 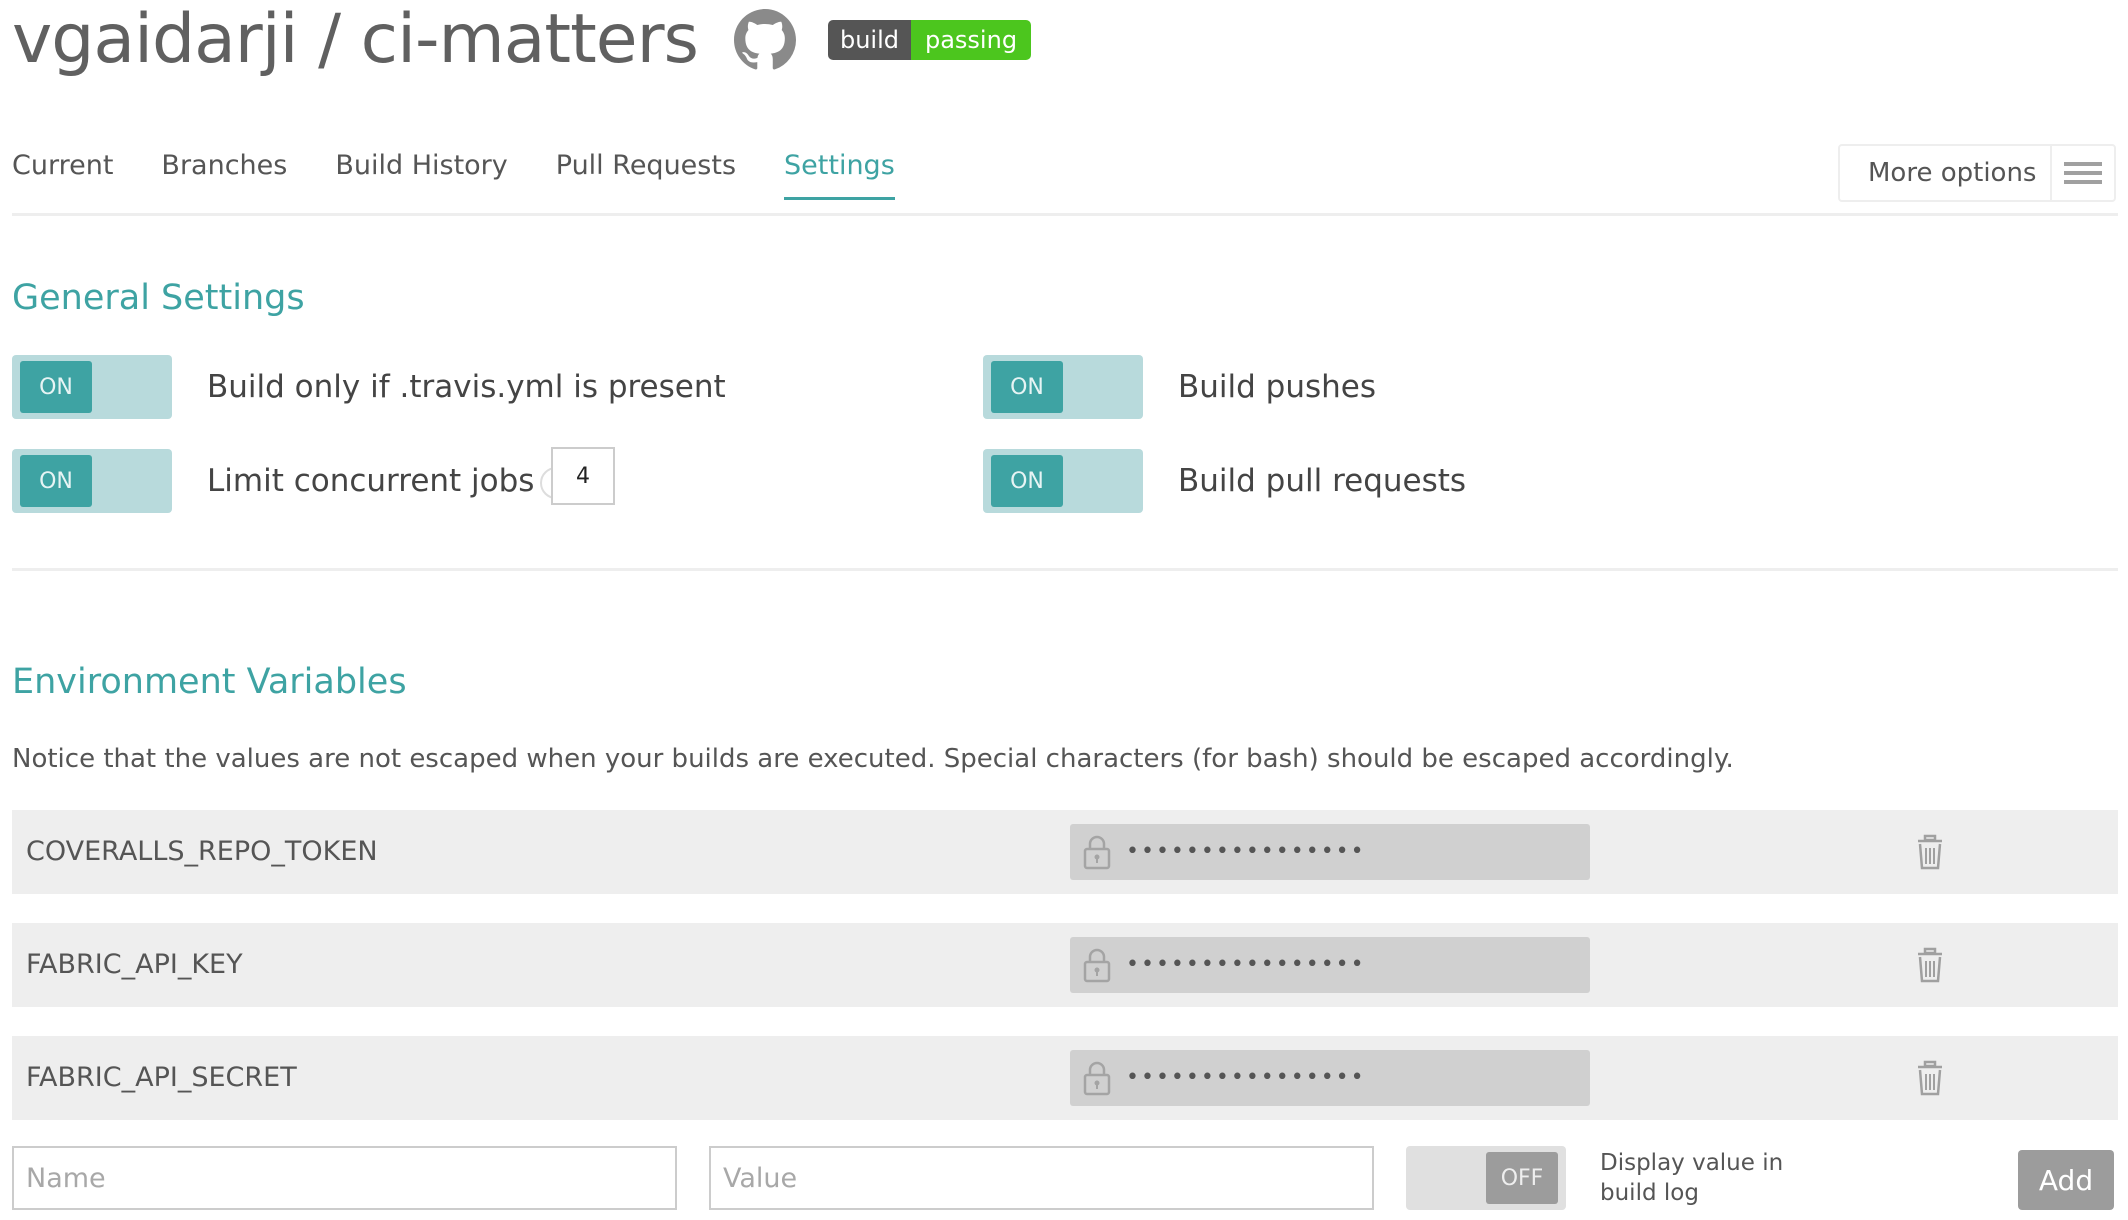 What do you see at coordinates (1692, 1178) in the screenshot?
I see `display-value-label: Display value in build log` at bounding box center [1692, 1178].